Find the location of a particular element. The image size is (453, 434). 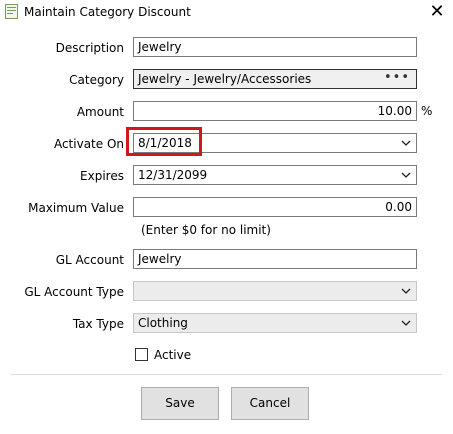

maximum-value-field: 0.00 is located at coordinates (275, 207).